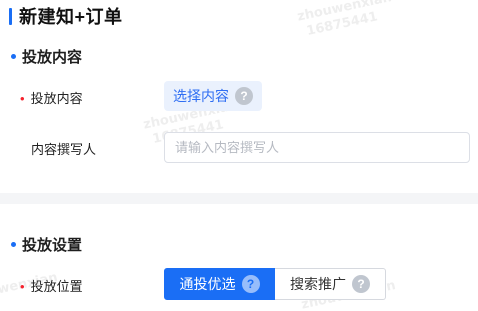 The width and height of the screenshot is (478, 311). What do you see at coordinates (52, 245) in the screenshot?
I see `section-title: 投放设置` at bounding box center [52, 245].